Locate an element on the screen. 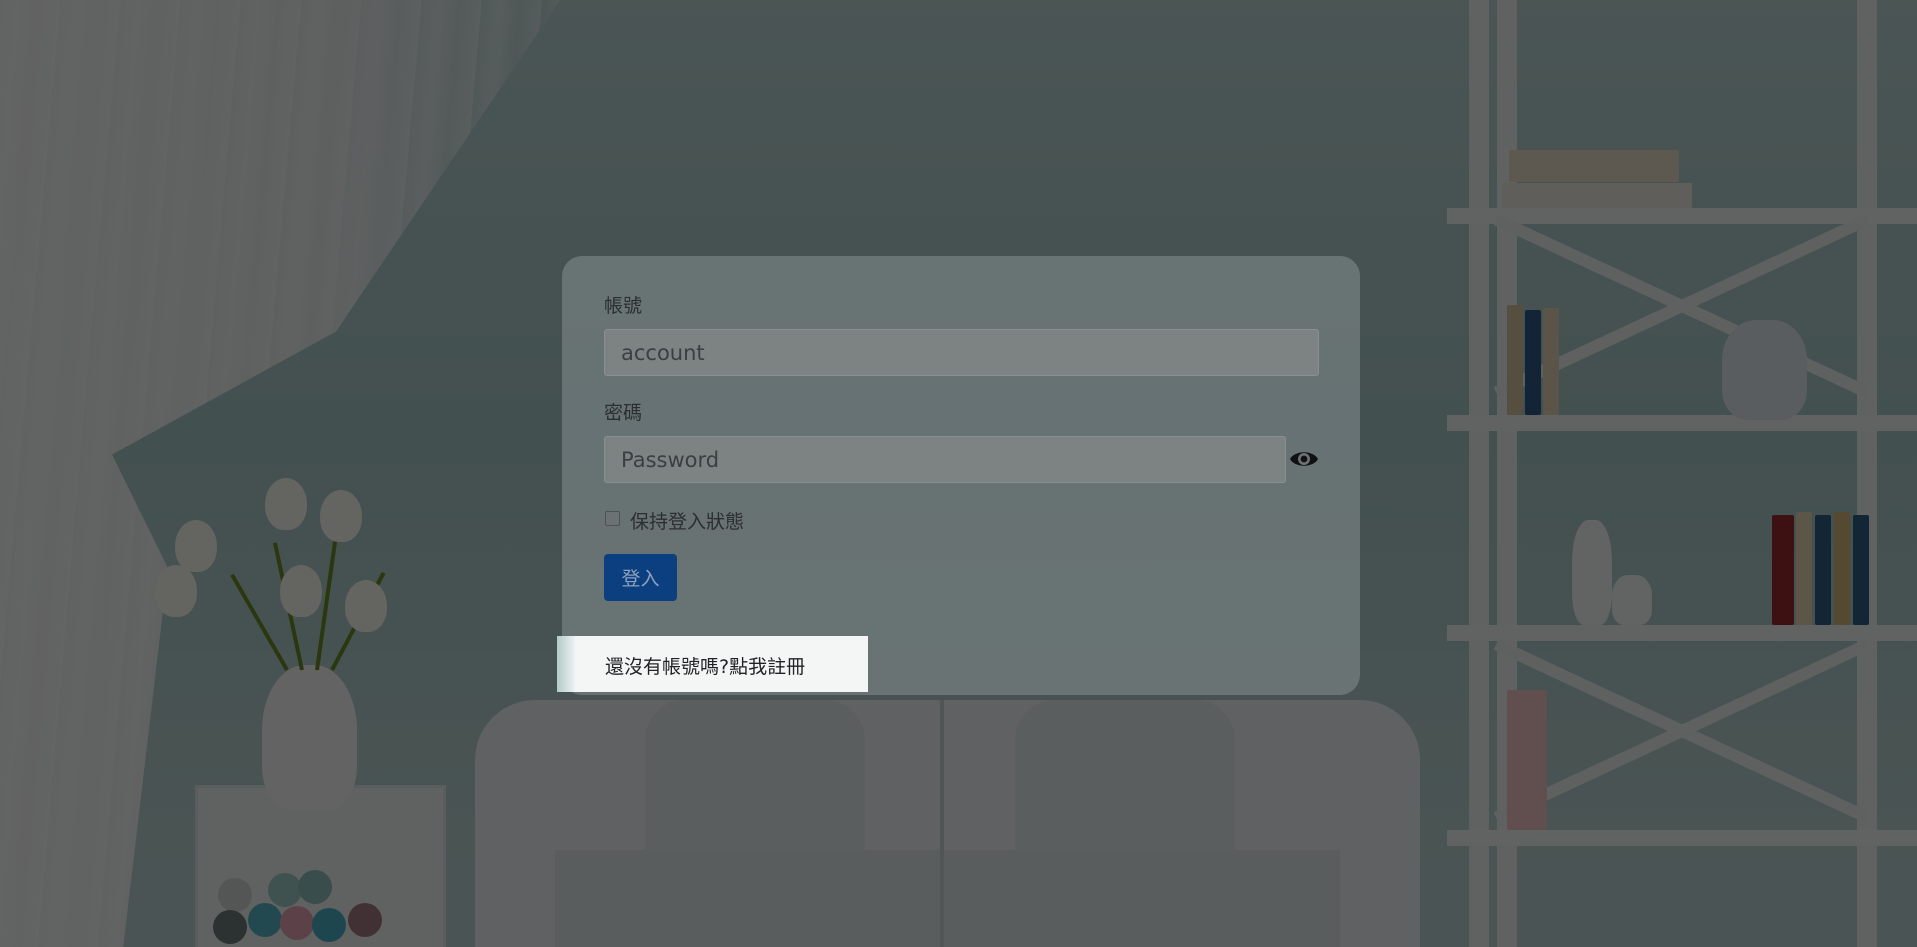  eye-icon is located at coordinates (1304, 459).